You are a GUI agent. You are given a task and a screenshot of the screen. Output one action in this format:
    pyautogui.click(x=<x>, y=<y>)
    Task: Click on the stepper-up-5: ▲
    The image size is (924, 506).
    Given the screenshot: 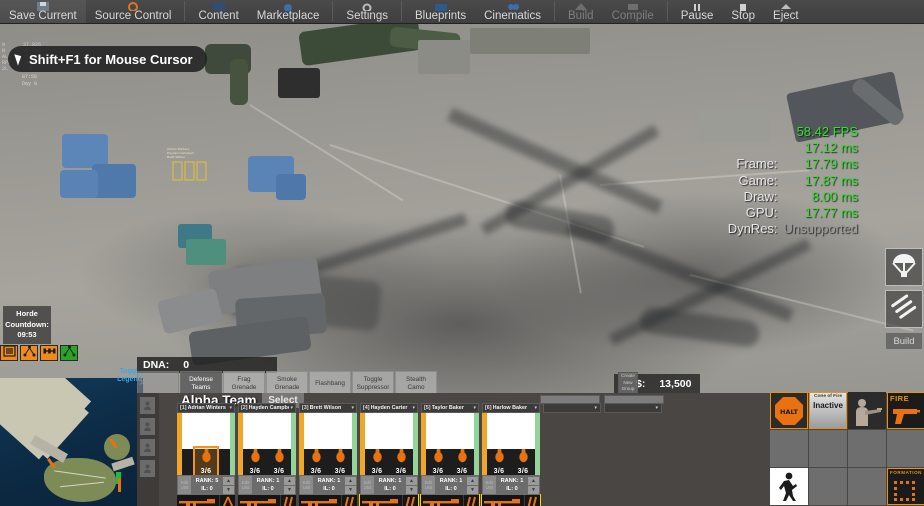 What is the action you would take?
    pyautogui.click(x=472, y=480)
    